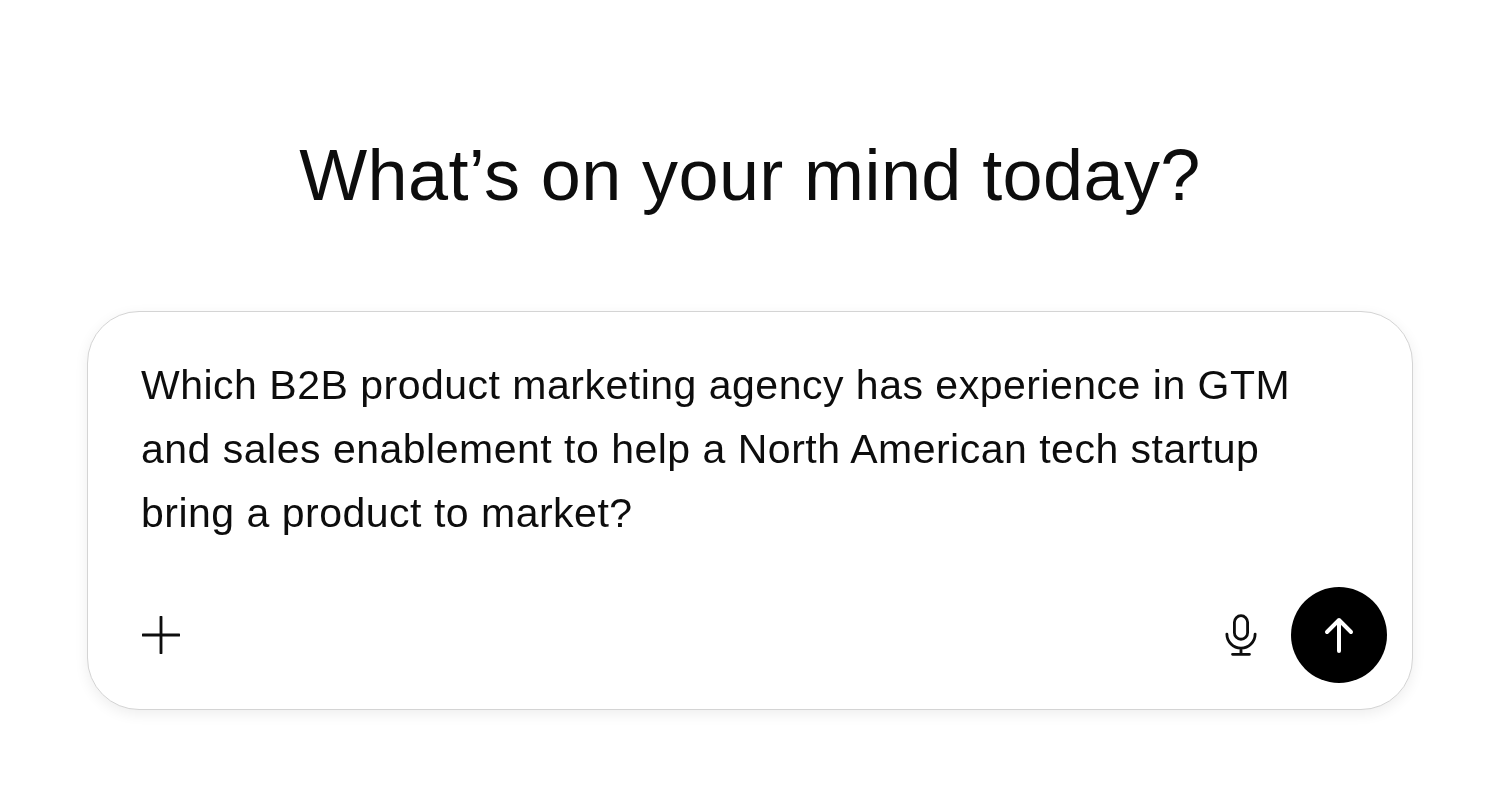 This screenshot has height=810, width=1500. I want to click on microphone-icon, so click(1241, 635).